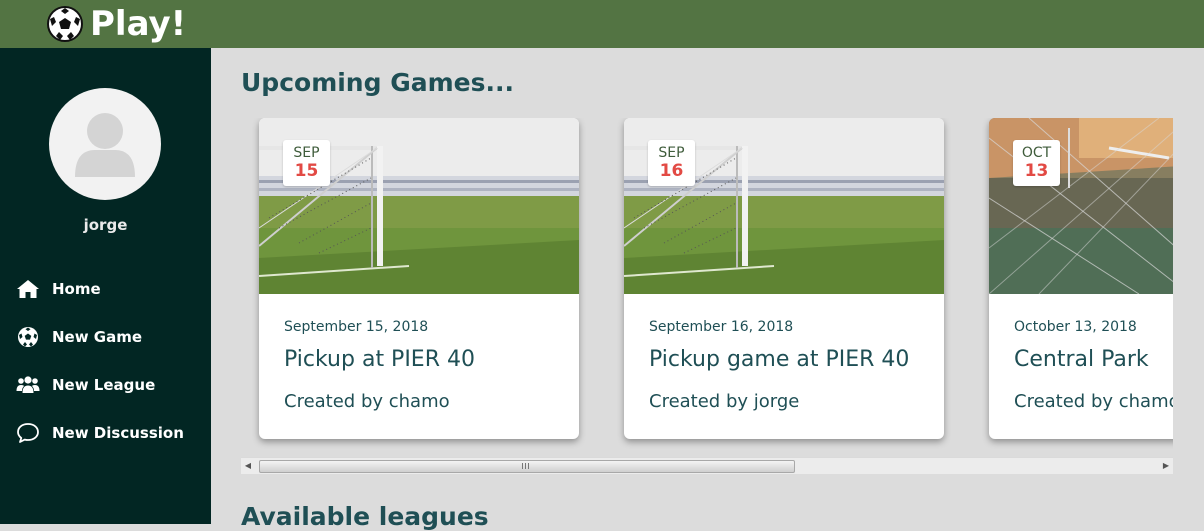 Image resolution: width=1204 pixels, height=531 pixels. Describe the element at coordinates (1036, 171) in the screenshot. I see `badge-day: 13` at that location.